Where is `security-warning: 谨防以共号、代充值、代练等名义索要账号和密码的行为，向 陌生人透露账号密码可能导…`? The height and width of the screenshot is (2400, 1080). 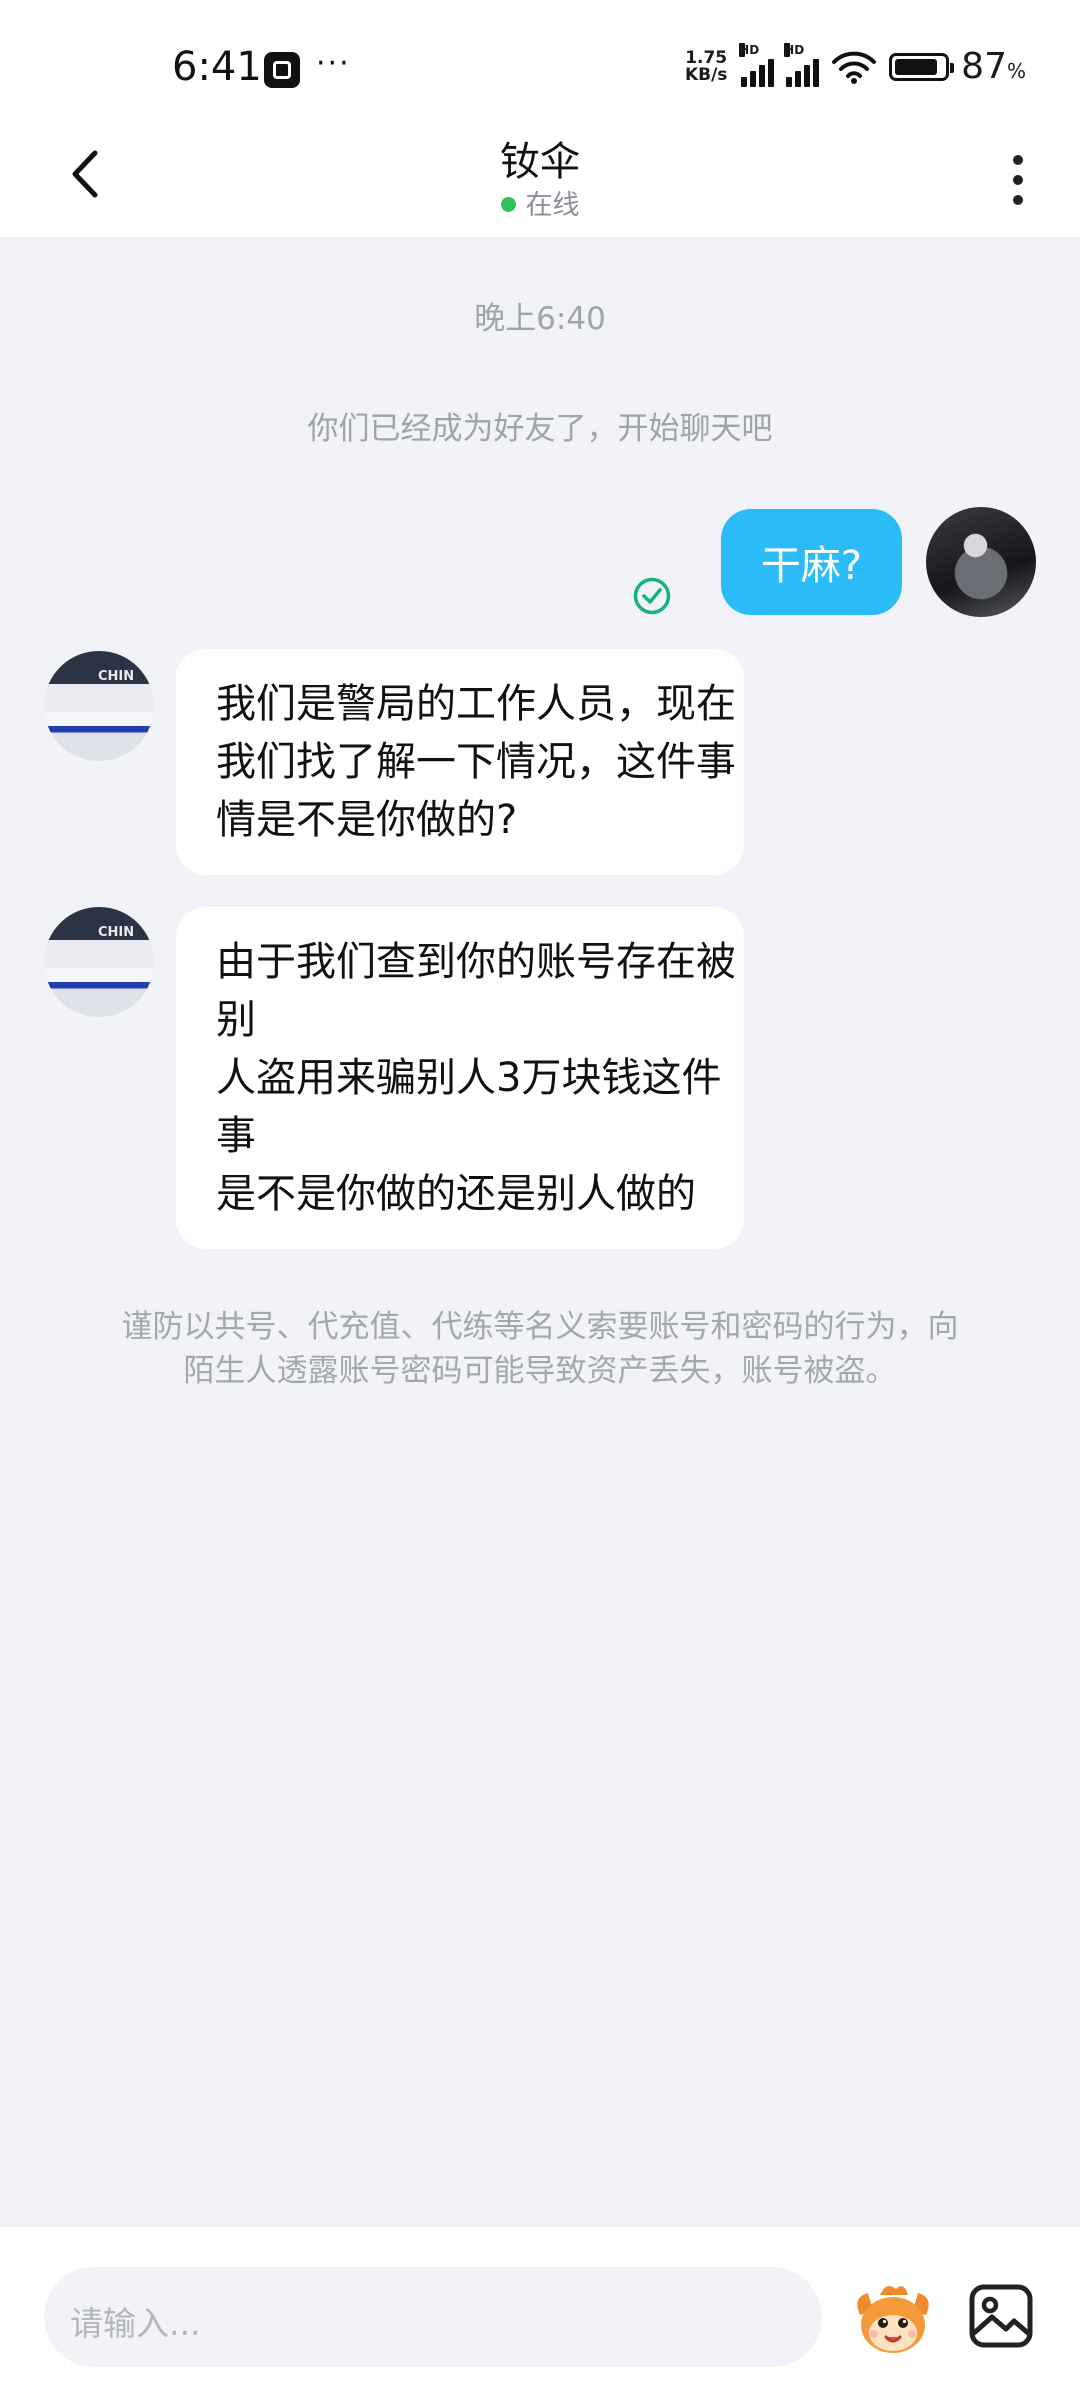
security-warning: 谨防以共号、代充值、代练等名义索要账号和密码的行为，向 陌生人透露账号密码可能导… is located at coordinates (540, 1349).